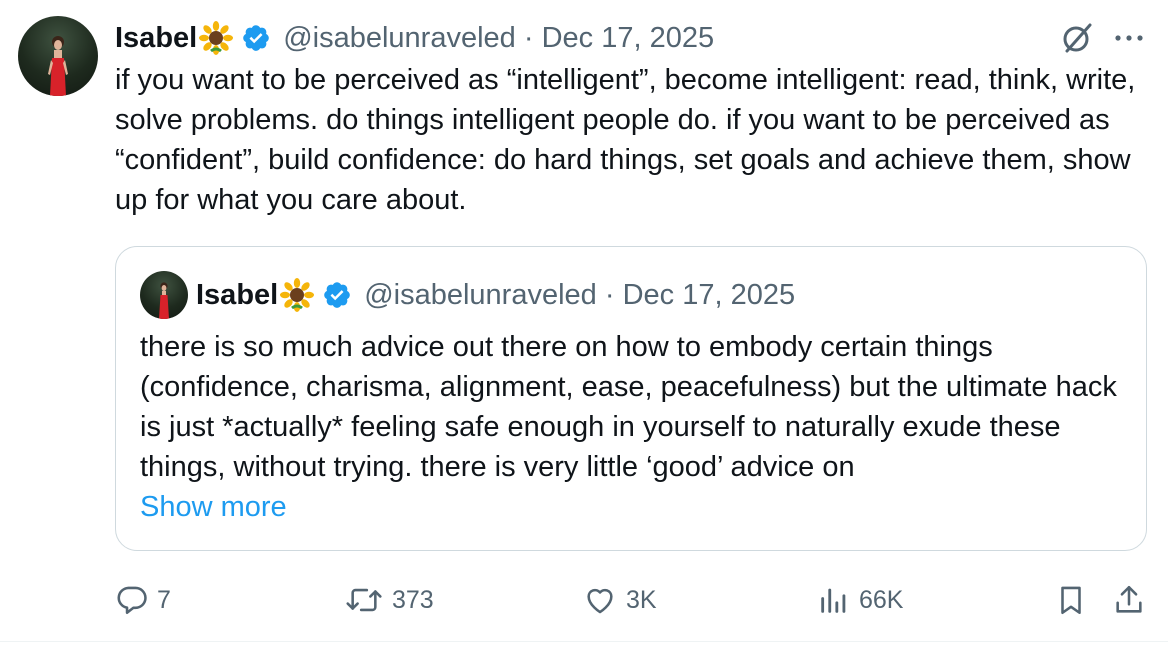 This screenshot has width=1168, height=645. What do you see at coordinates (833, 600) in the screenshot?
I see `analytics-icon` at bounding box center [833, 600].